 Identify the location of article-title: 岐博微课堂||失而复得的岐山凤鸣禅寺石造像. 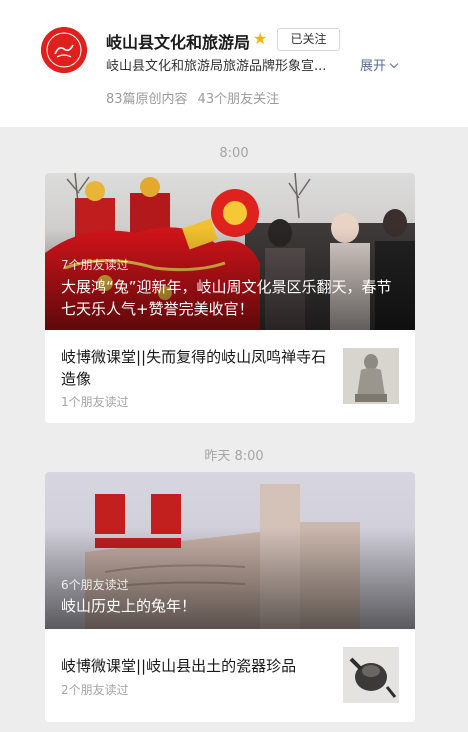
(196, 368).